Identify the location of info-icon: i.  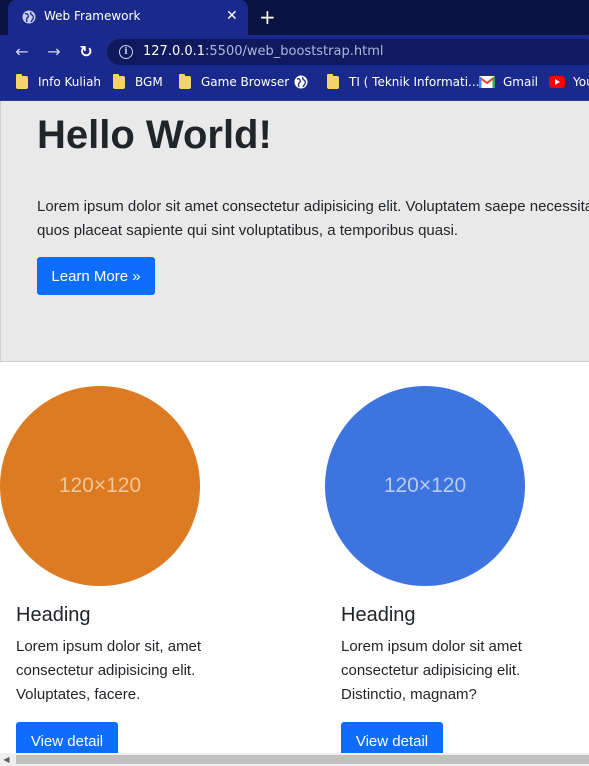
(126, 52).